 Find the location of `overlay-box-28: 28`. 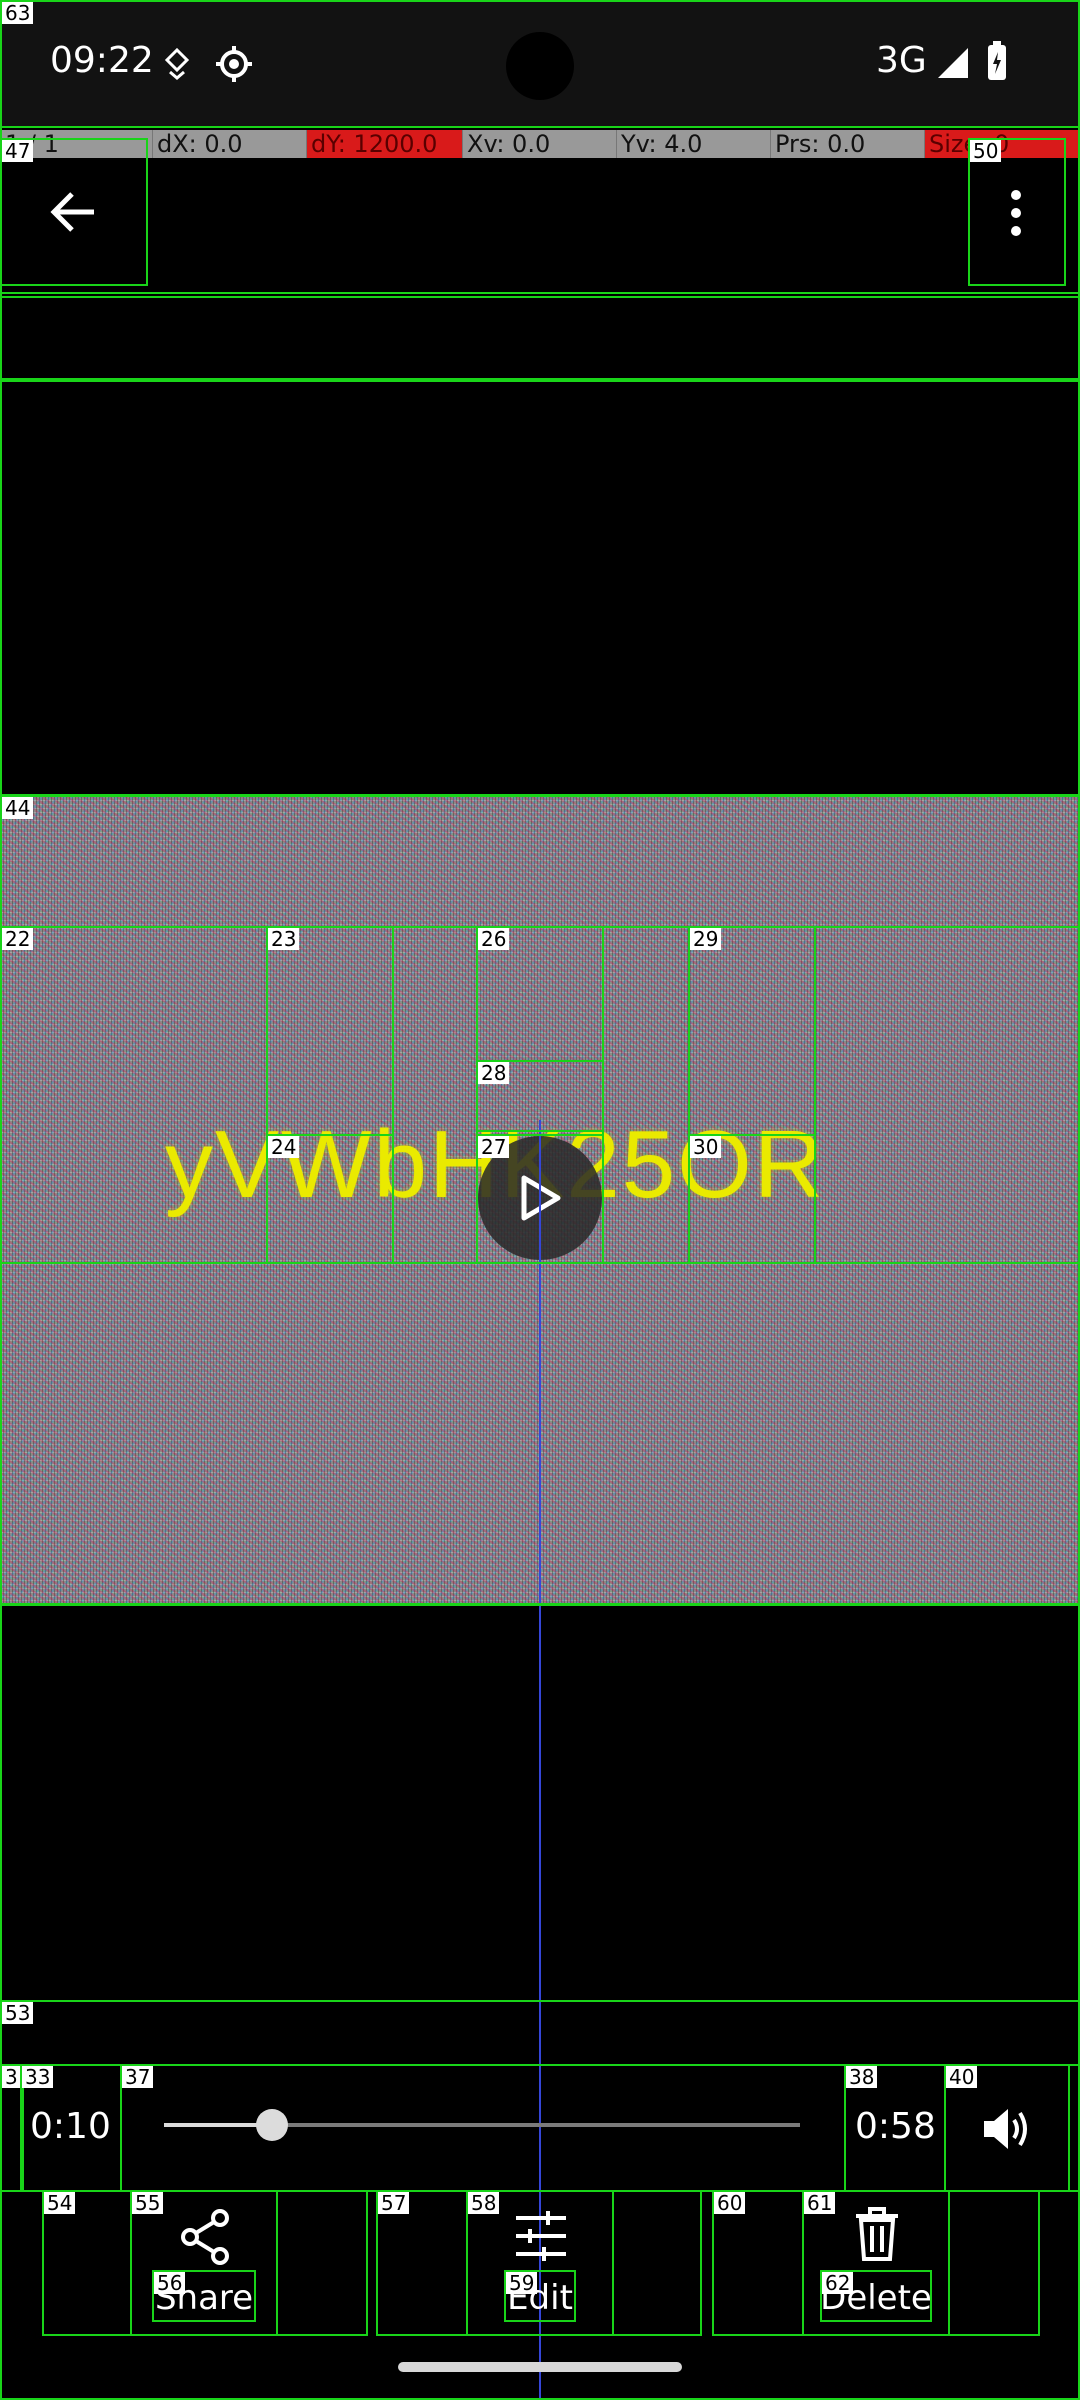

overlay-box-28: 28 is located at coordinates (540, 1096).